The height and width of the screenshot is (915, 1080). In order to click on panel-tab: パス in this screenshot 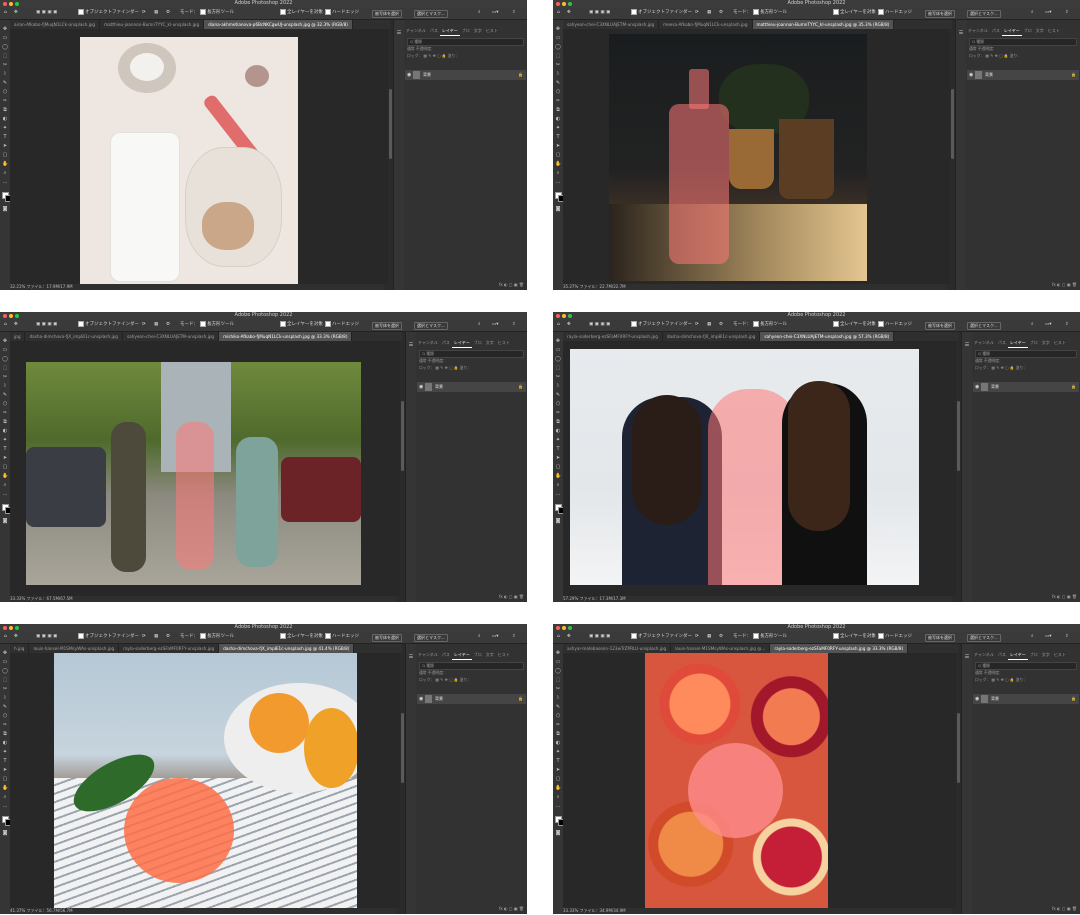, I will do `click(446, 343)`.